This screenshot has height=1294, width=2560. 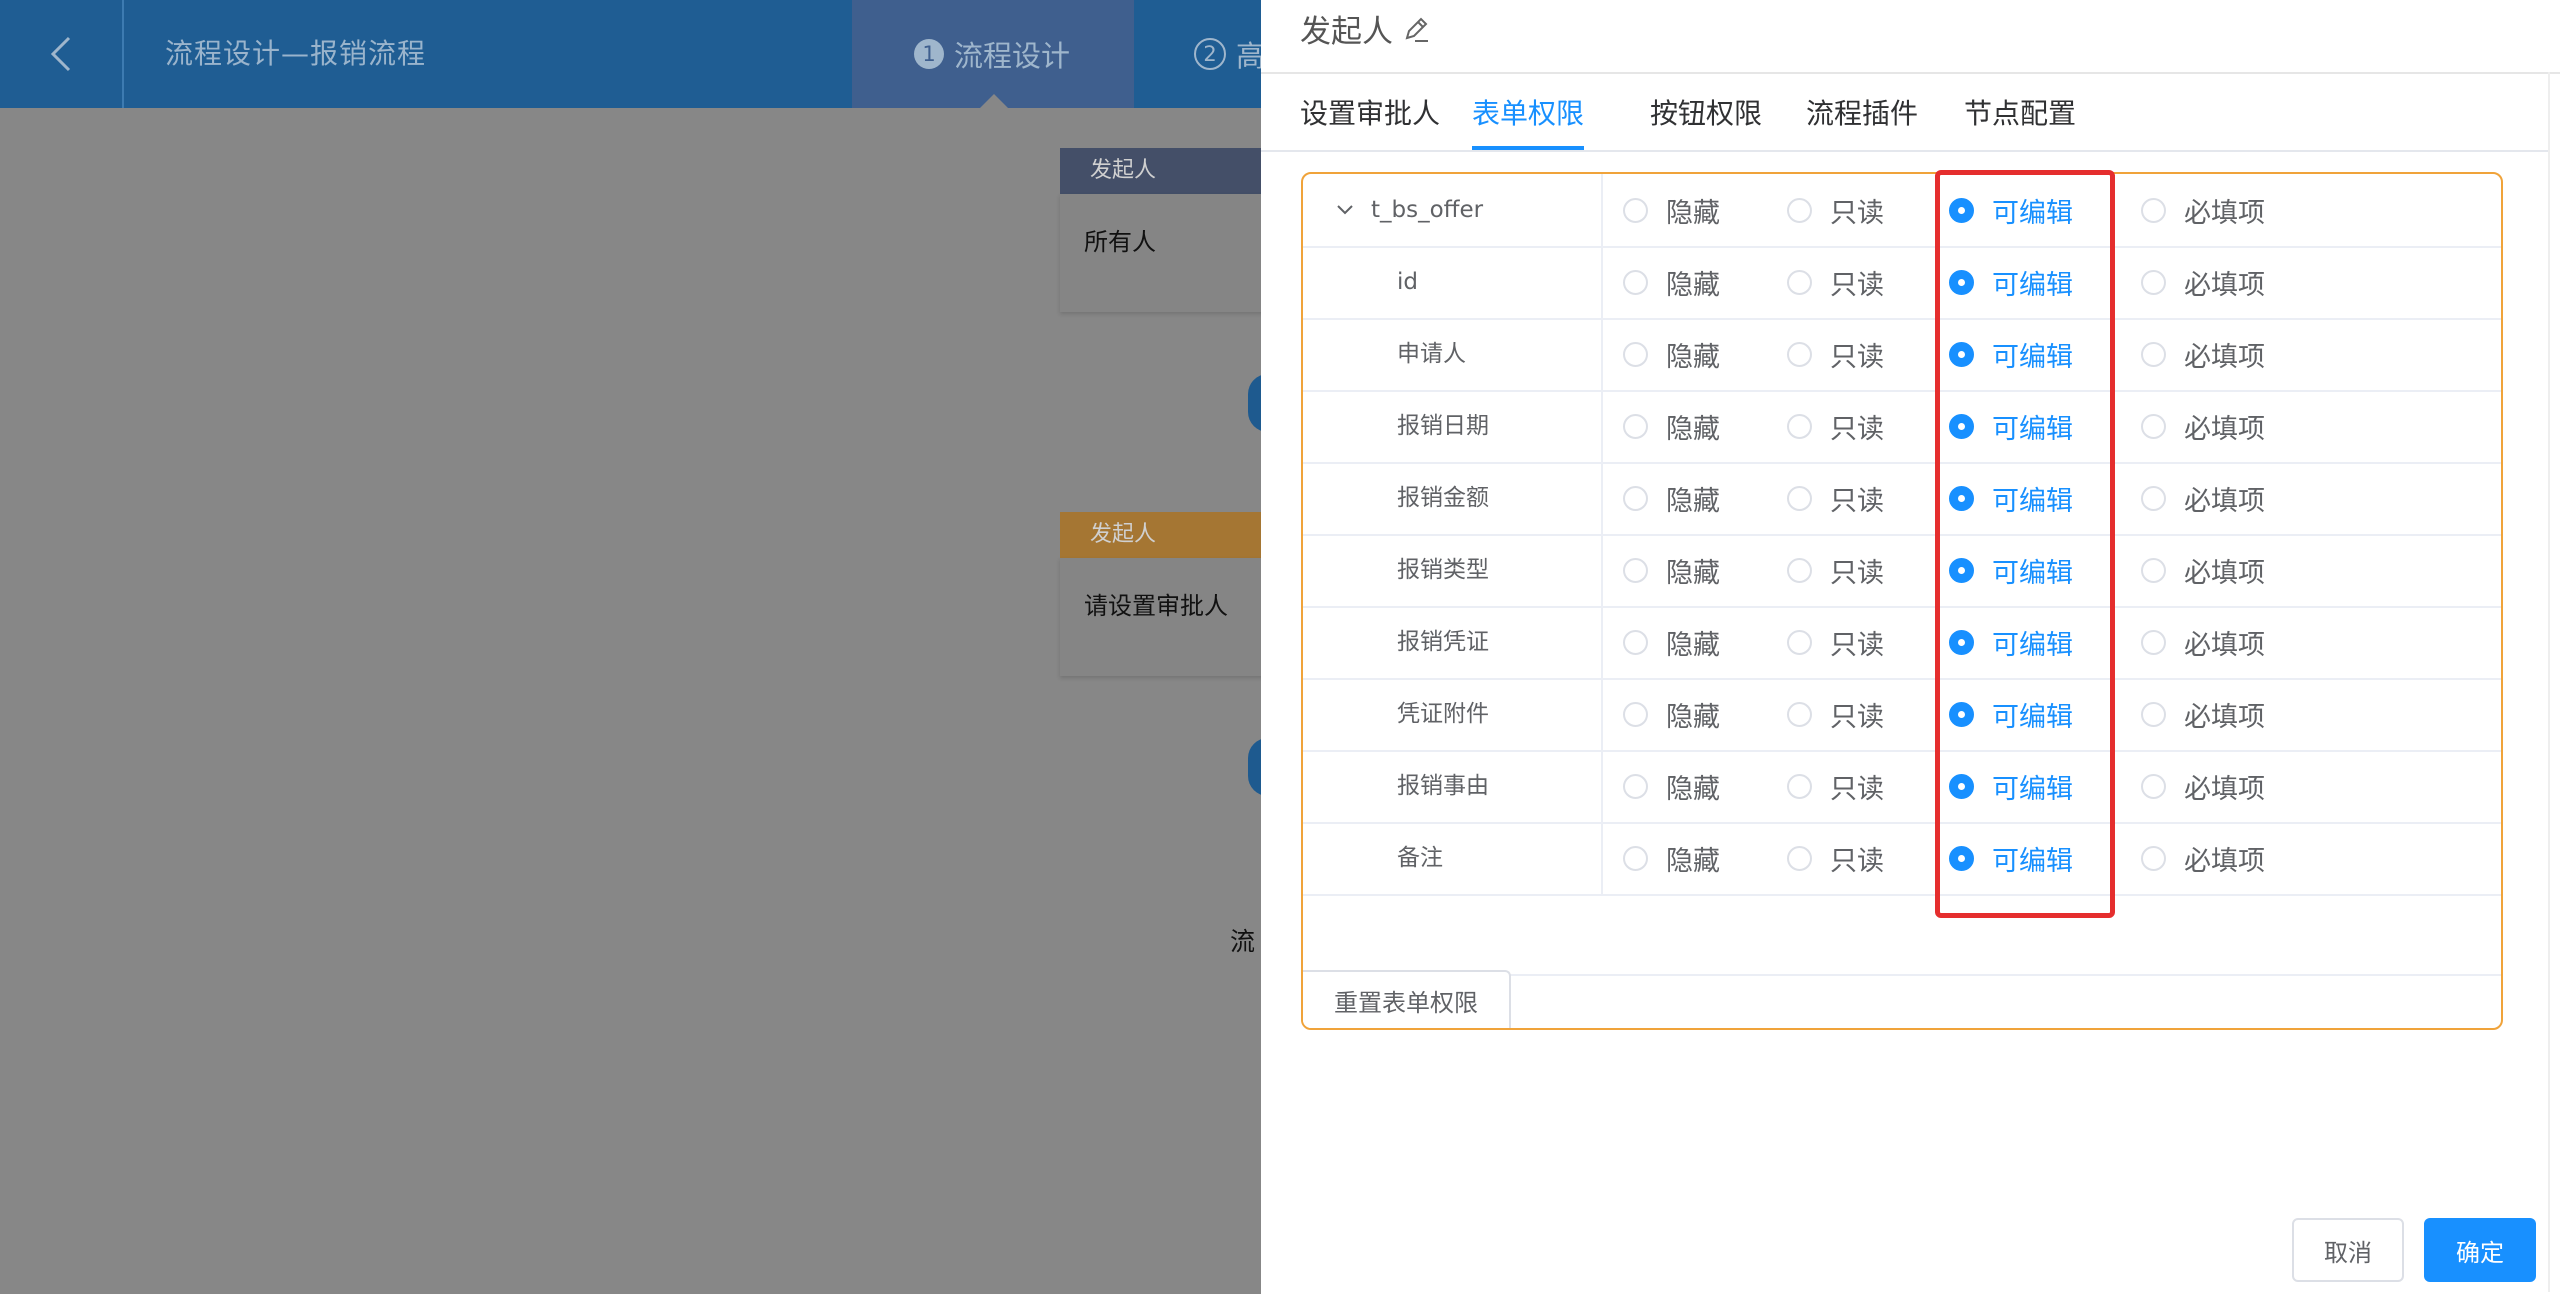 What do you see at coordinates (2480, 1250) in the screenshot?
I see `confirm-button: 确定` at bounding box center [2480, 1250].